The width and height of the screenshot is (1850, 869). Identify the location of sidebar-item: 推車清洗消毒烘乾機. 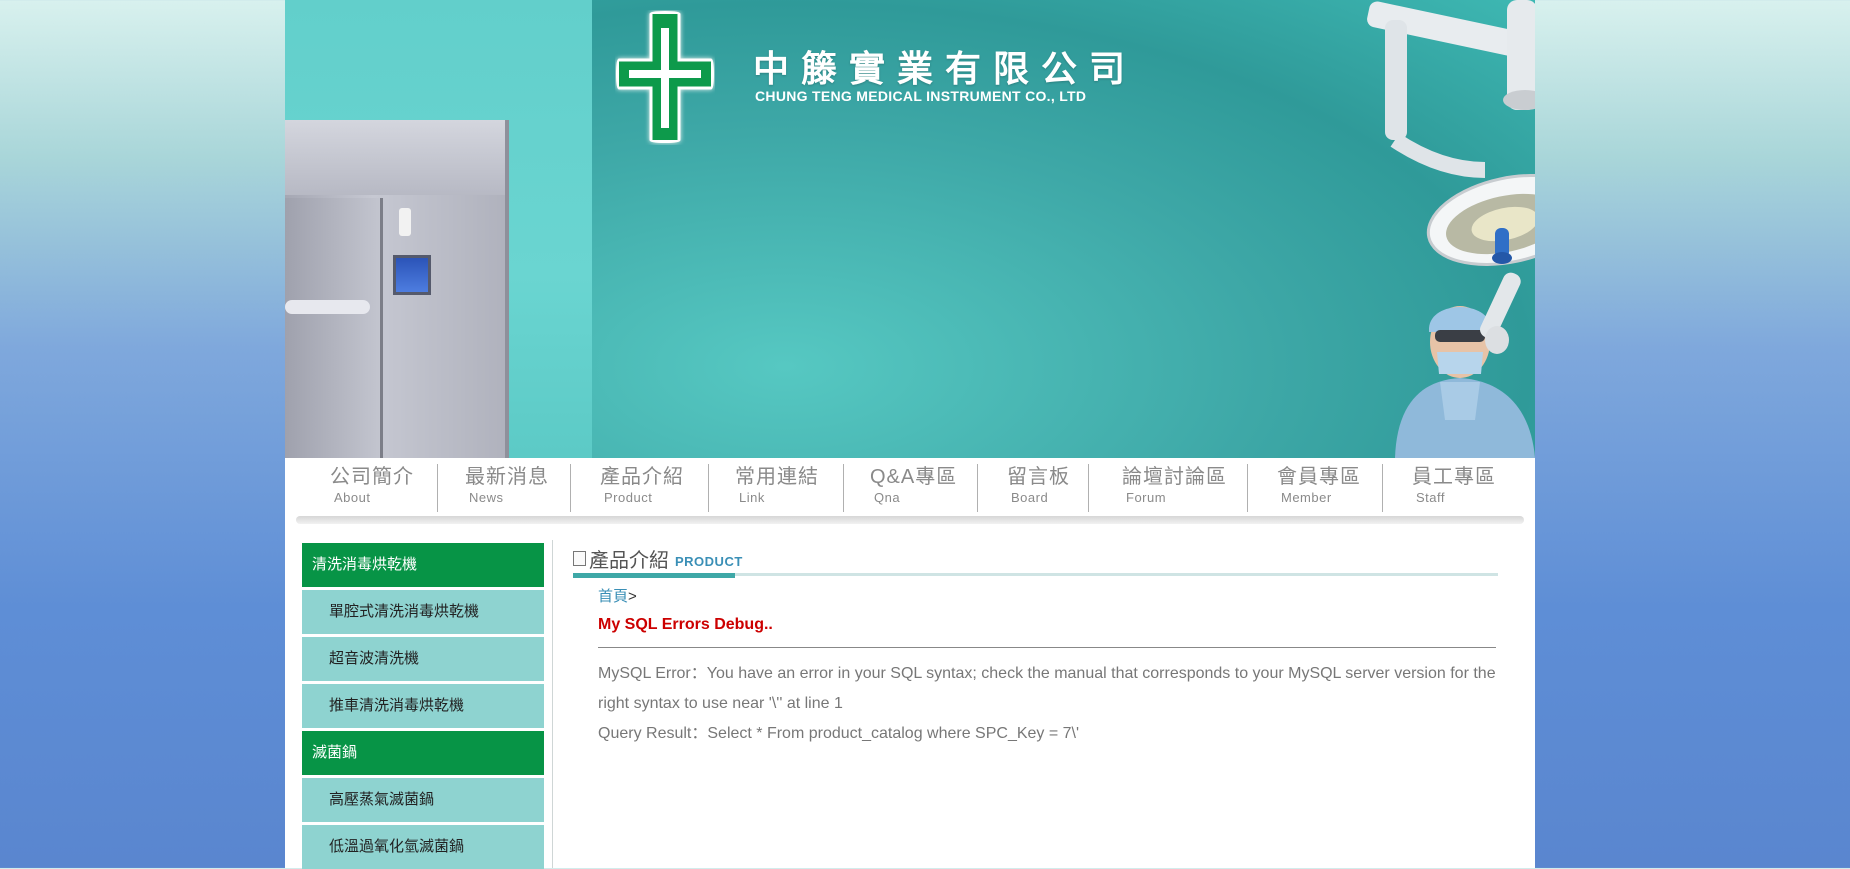
(423, 706).